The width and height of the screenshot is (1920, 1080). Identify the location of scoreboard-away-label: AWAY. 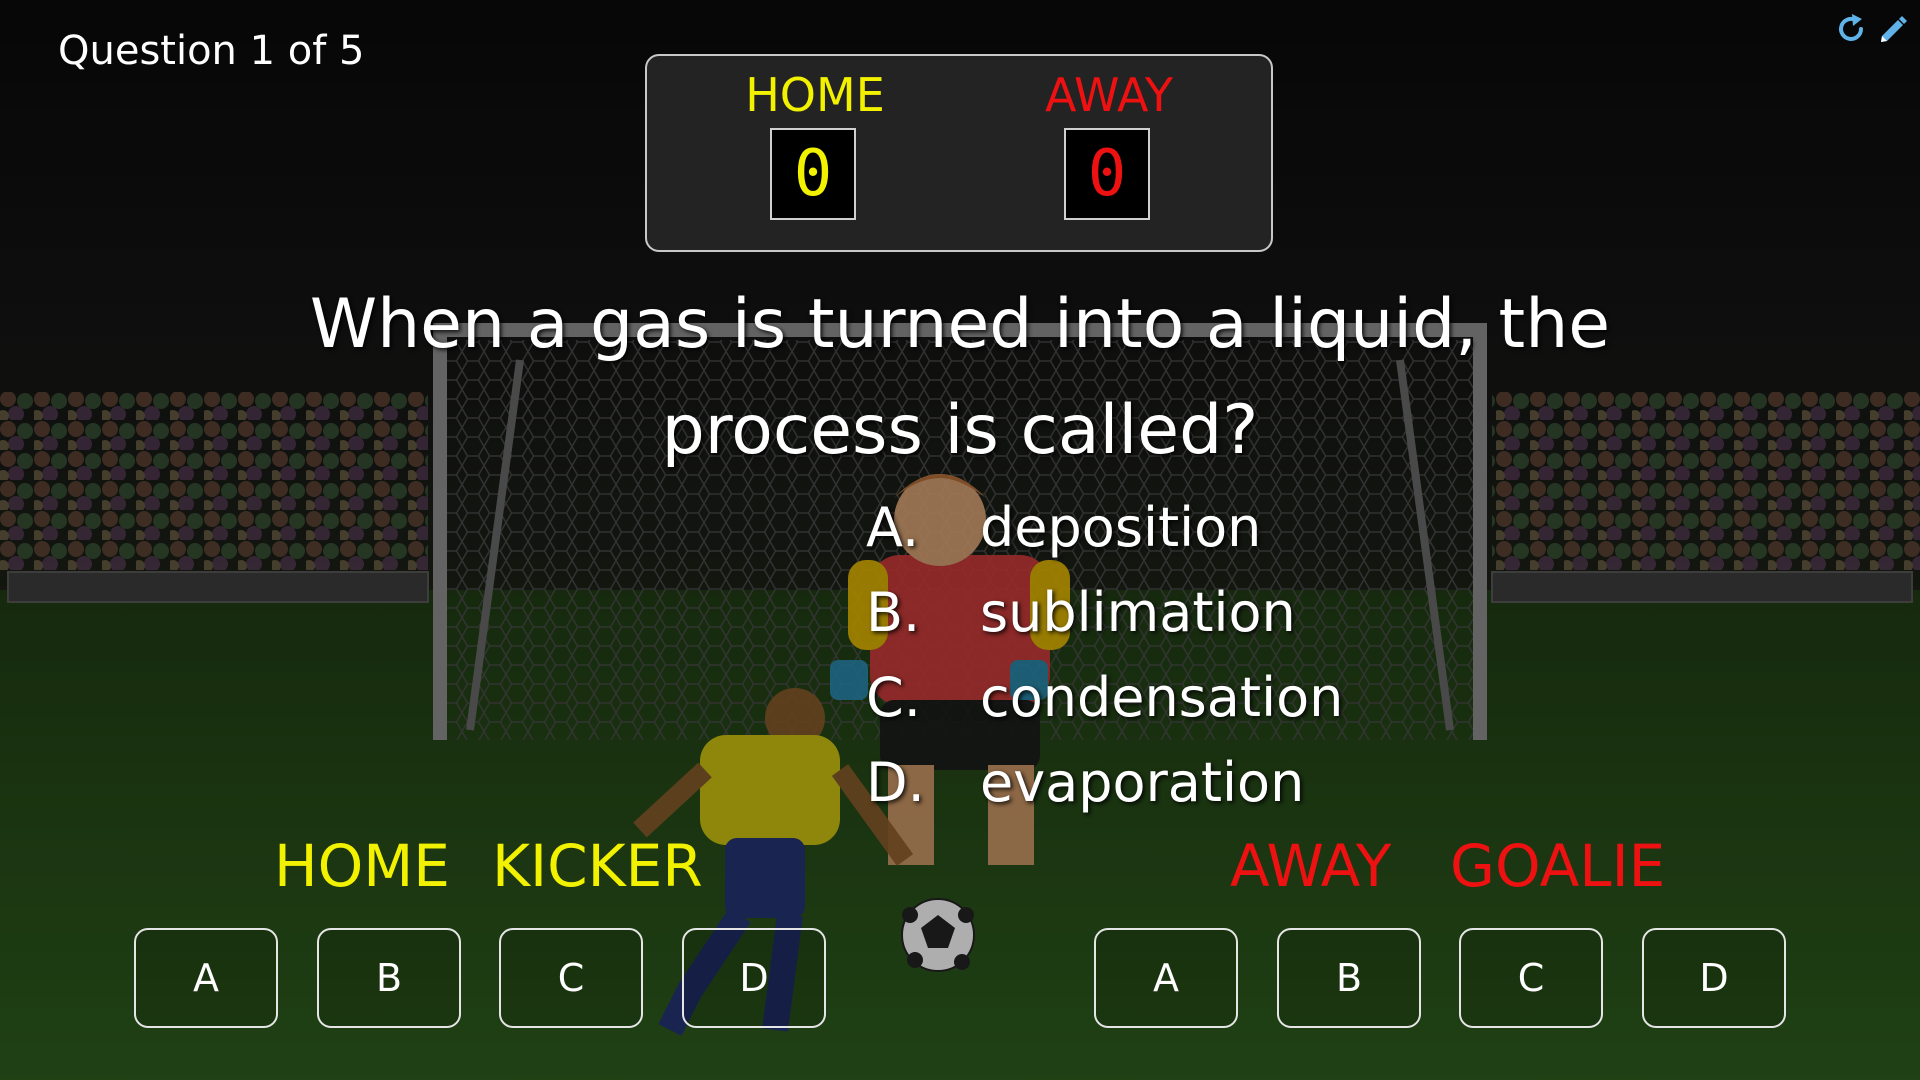
(1109, 95).